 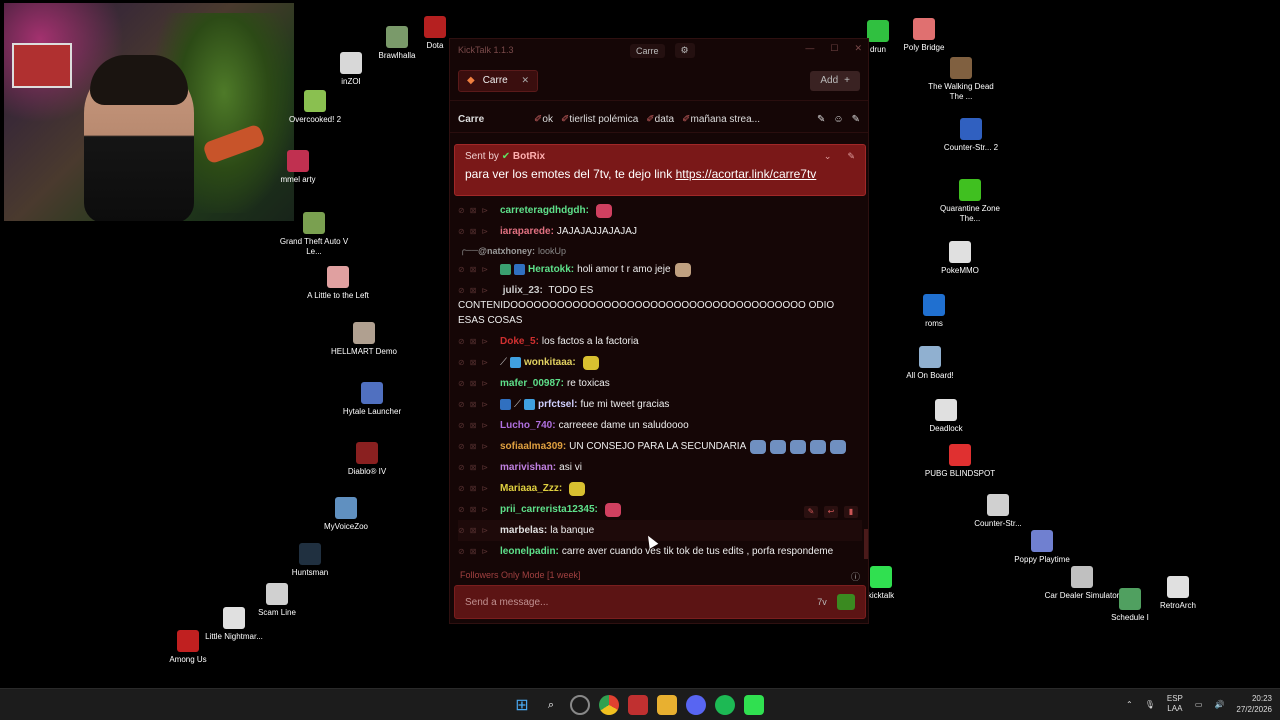 What do you see at coordinates (551, 269) in the screenshot?
I see `message-user: Heratokk:` at bounding box center [551, 269].